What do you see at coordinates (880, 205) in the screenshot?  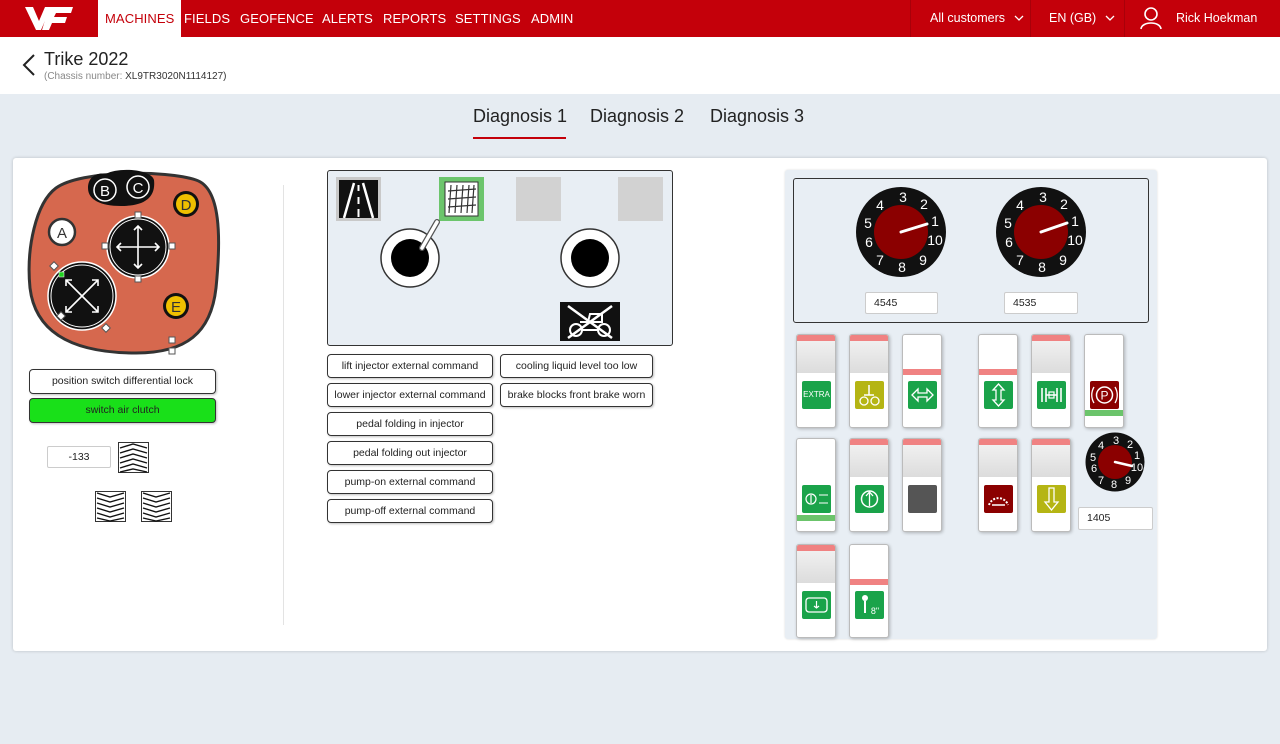 I see `svg-text: 4` at bounding box center [880, 205].